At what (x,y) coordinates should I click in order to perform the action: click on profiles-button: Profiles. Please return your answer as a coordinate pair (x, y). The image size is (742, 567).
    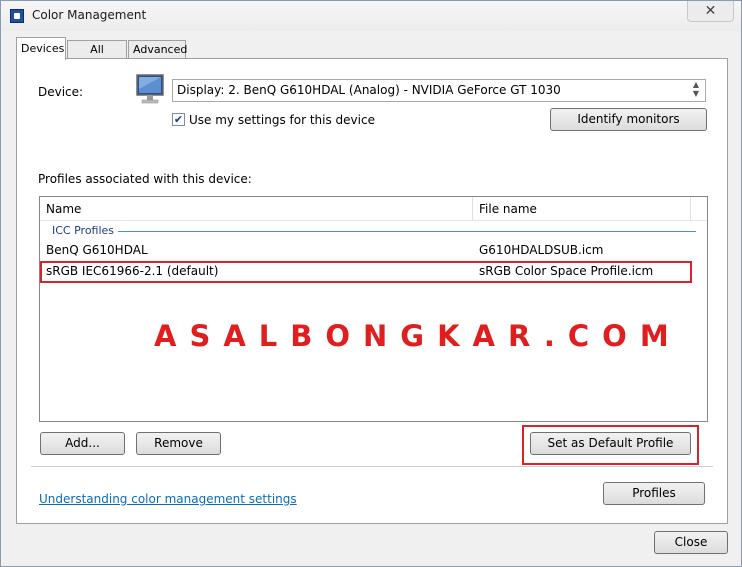
    Looking at the image, I should click on (654, 493).